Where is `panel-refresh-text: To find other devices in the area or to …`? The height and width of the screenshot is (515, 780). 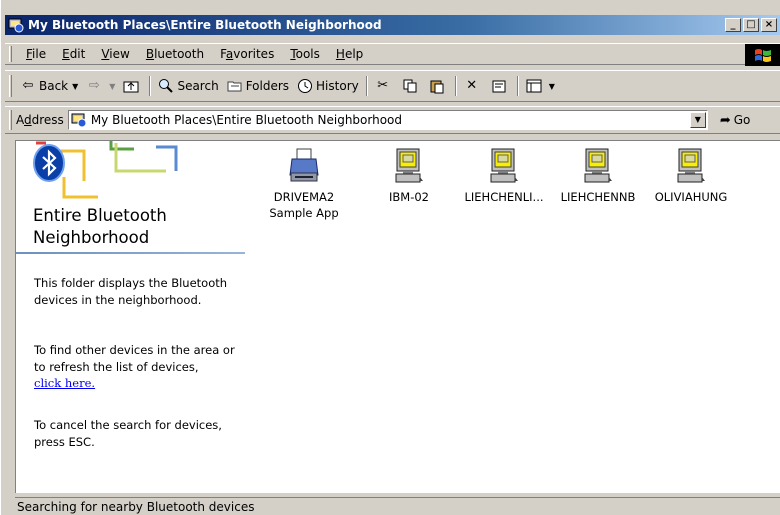
panel-refresh-text: To find other devices in the area or to … is located at coordinates (134, 366).